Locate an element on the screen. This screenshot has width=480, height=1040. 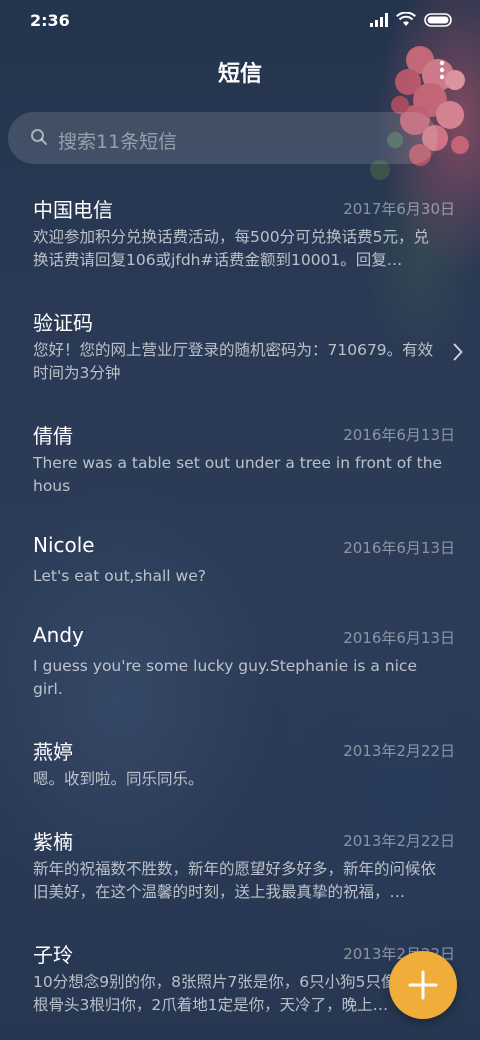
message-sender: 紫楠 is located at coordinates (53, 842).